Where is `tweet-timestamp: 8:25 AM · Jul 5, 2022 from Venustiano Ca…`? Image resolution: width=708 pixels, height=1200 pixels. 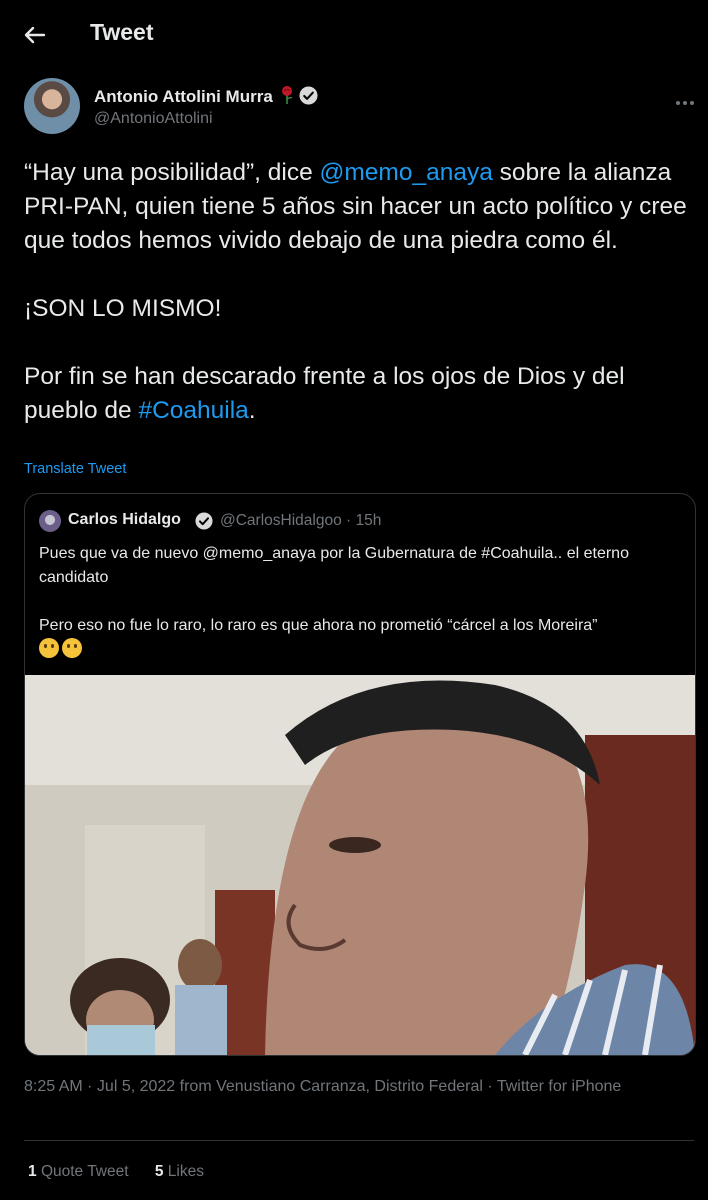 tweet-timestamp: 8:25 AM · Jul 5, 2022 from Venustiano Ca… is located at coordinates (323, 1086).